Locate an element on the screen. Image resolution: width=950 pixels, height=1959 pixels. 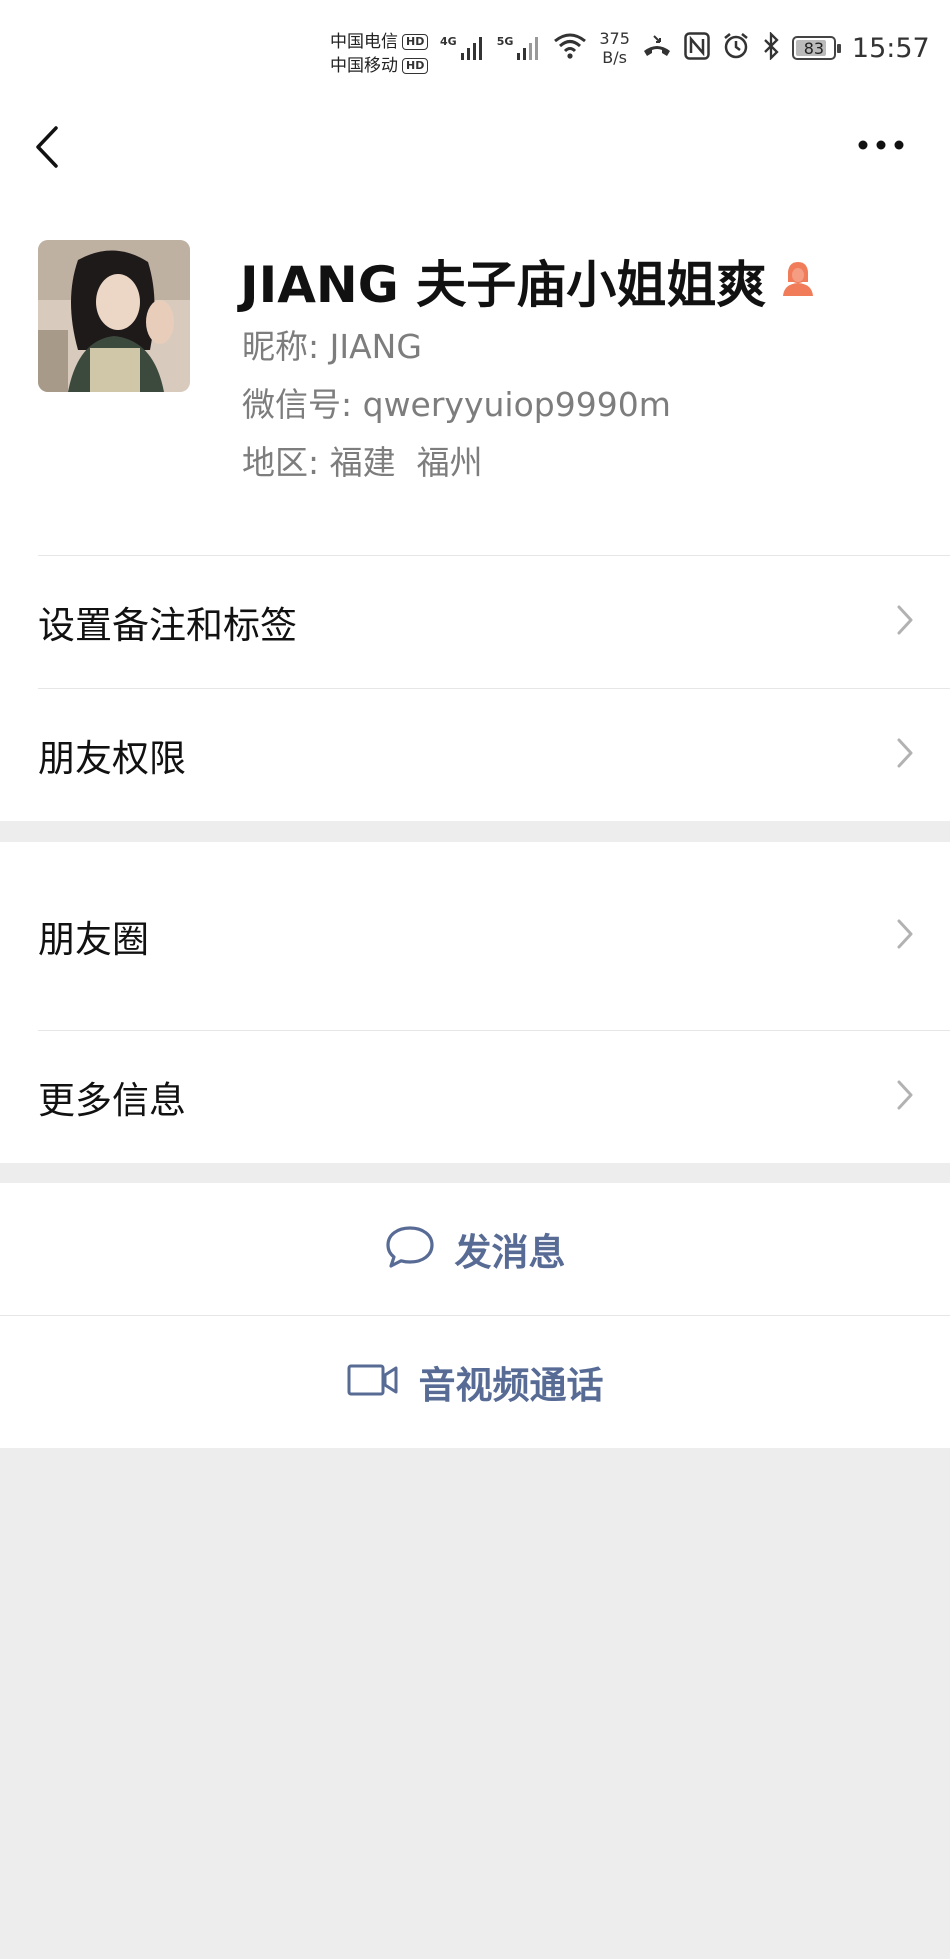
region-label: 地区: is located at coordinates (281, 462).